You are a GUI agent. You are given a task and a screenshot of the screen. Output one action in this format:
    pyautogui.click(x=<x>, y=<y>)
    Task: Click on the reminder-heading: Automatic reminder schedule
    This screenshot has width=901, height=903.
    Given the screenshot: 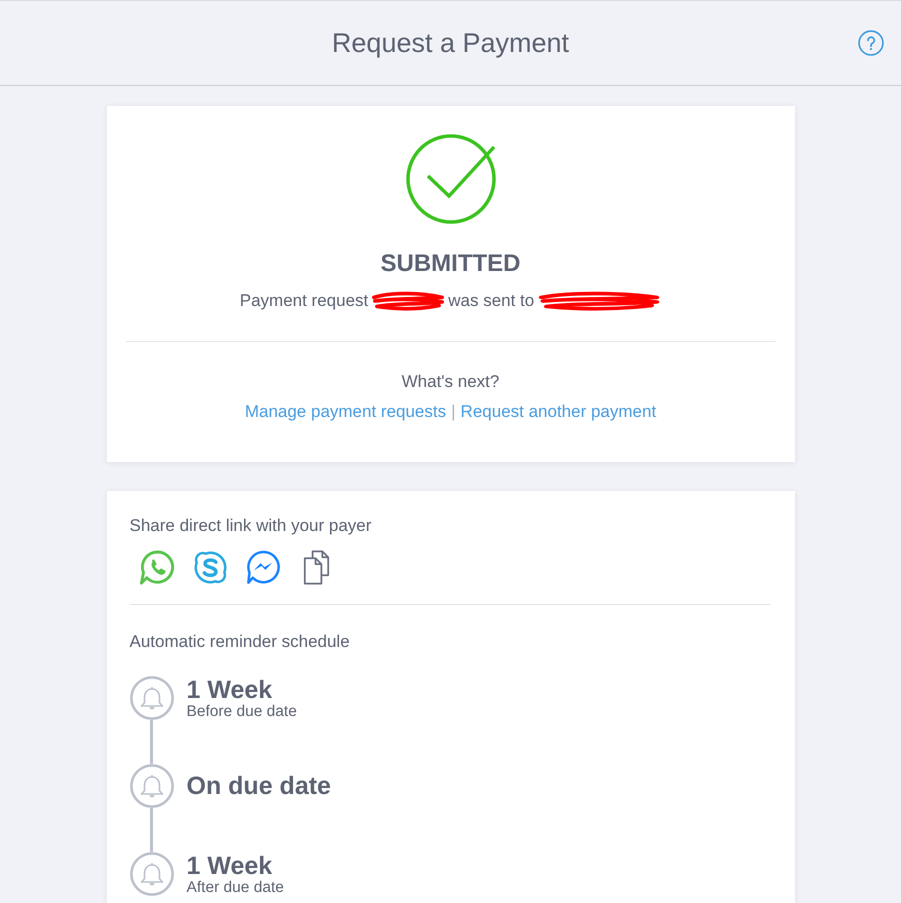 What is the action you would take?
    pyautogui.click(x=240, y=641)
    